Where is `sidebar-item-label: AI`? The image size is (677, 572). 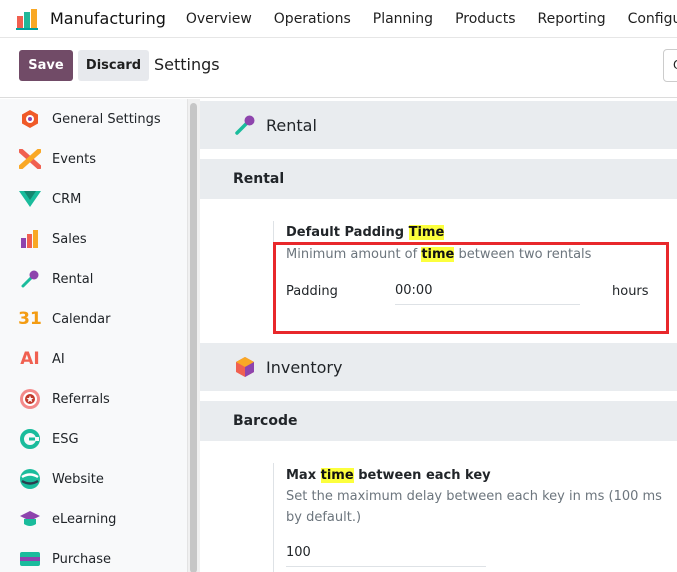
sidebar-item-label: AI is located at coordinates (58, 359).